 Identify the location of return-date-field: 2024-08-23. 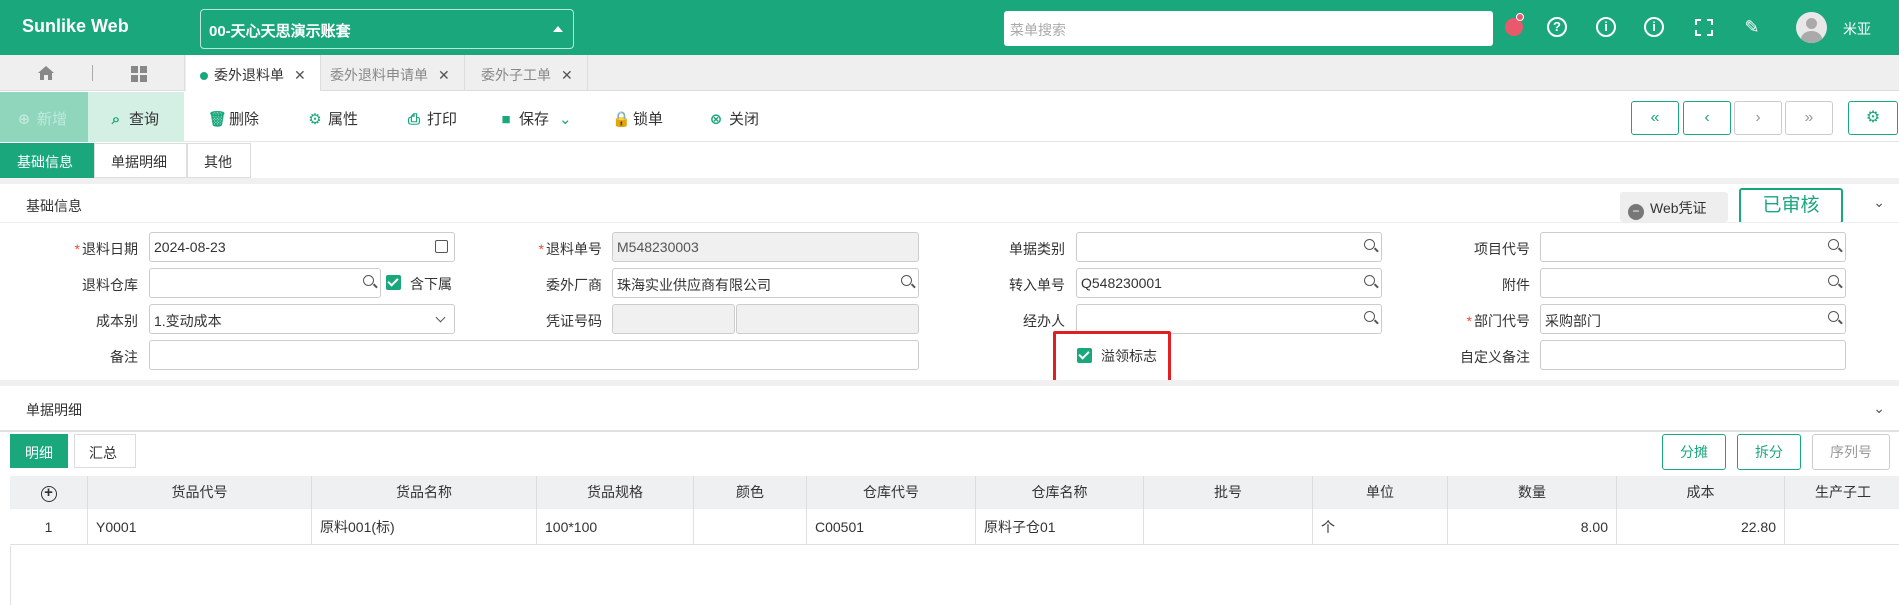
(302, 247).